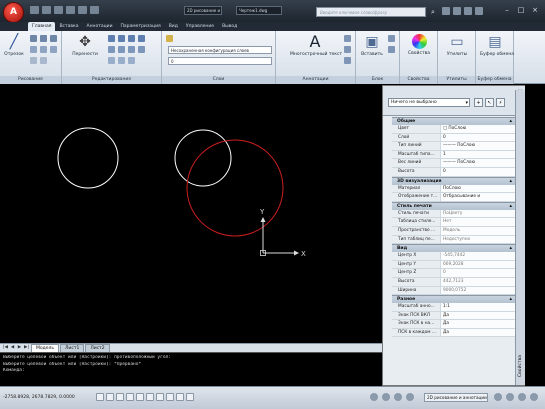  What do you see at coordinates (377, 80) in the screenshot?
I see `block-panel-title: Блок` at bounding box center [377, 80].